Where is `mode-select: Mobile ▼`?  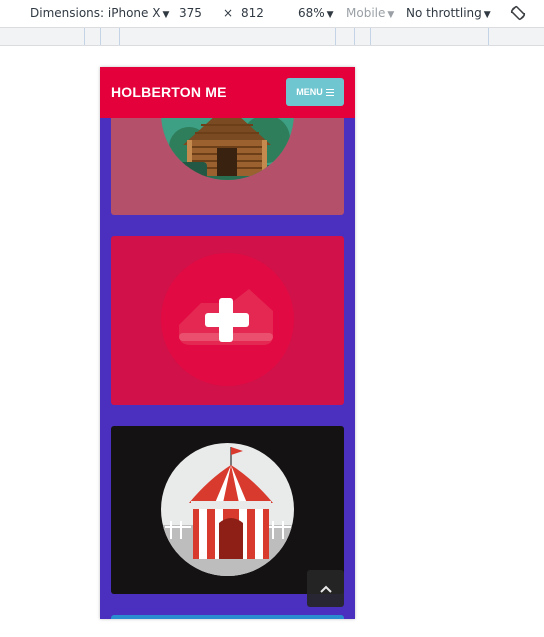
mode-select: Mobile ▼ is located at coordinates (370, 14).